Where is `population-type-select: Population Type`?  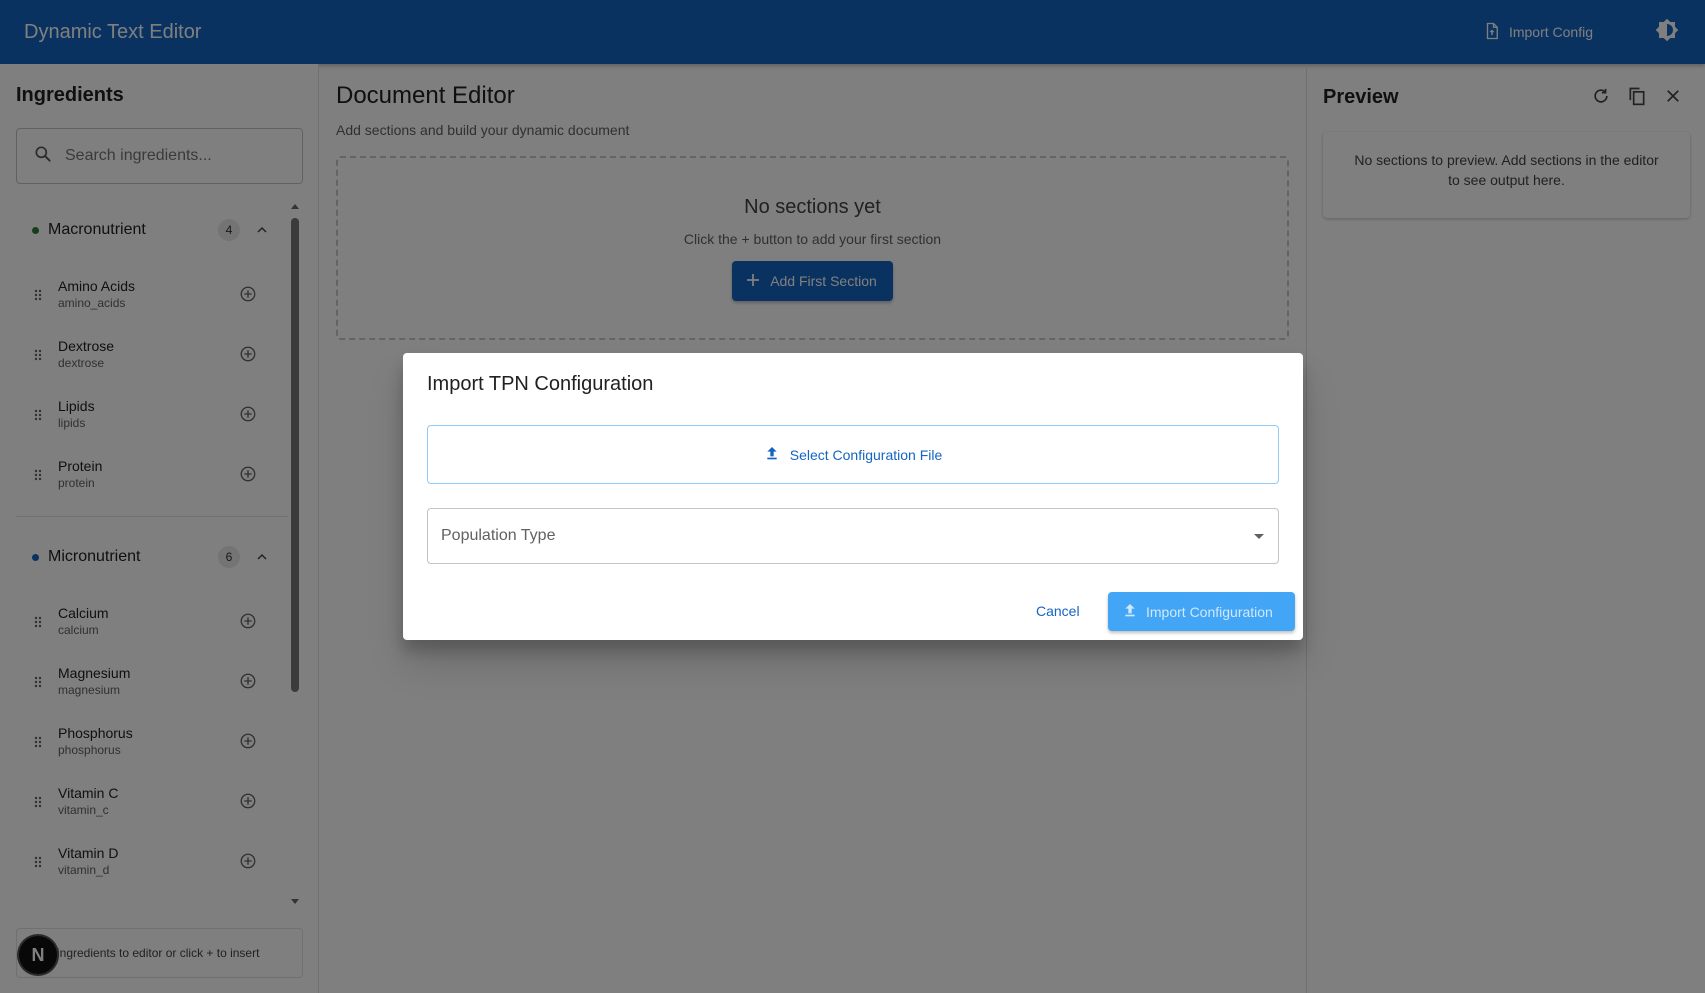 population-type-select: Population Type is located at coordinates (853, 536).